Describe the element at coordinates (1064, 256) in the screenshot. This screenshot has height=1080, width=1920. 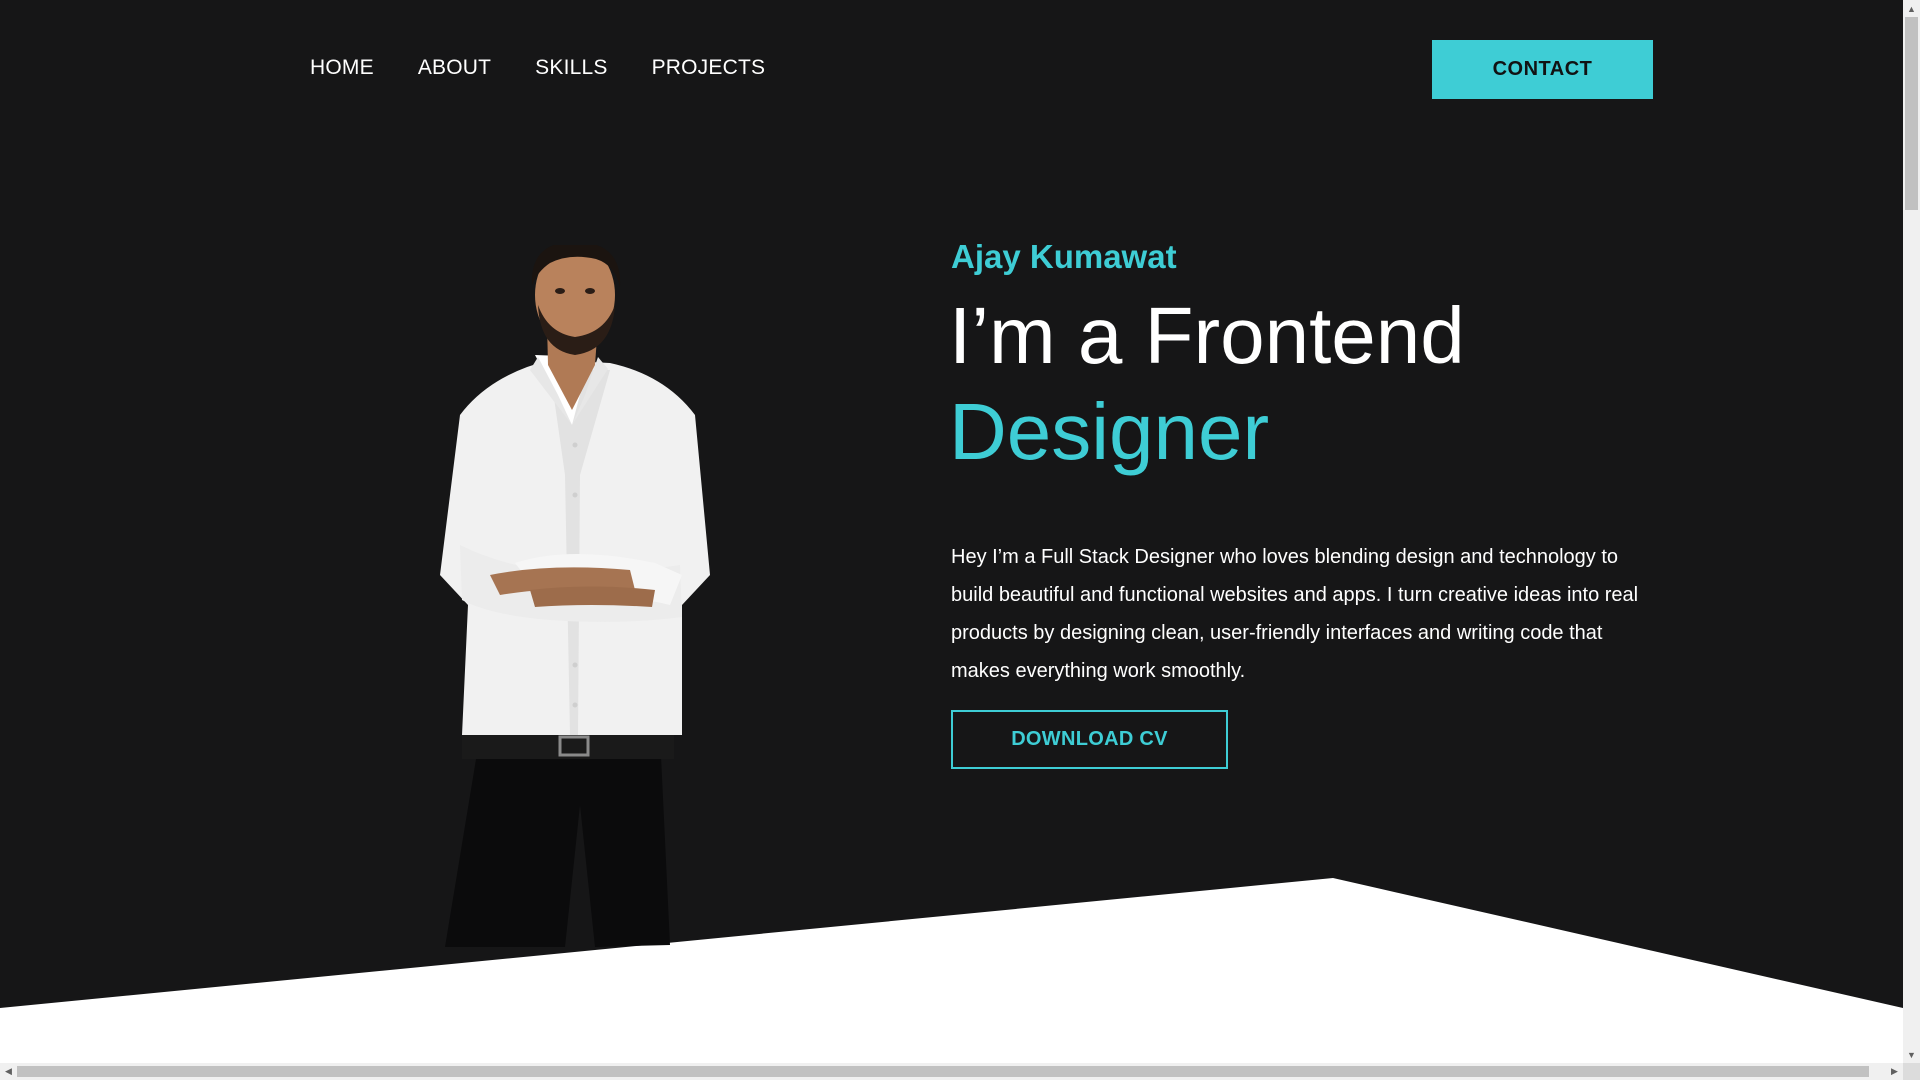
I see `hero-name: Ajay Kumawat` at that location.